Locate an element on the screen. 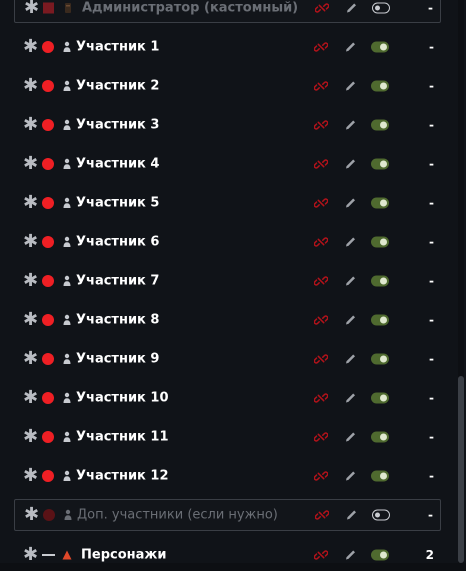  role-row-participant-5: ✱ Участник 5 - is located at coordinates (227, 203).